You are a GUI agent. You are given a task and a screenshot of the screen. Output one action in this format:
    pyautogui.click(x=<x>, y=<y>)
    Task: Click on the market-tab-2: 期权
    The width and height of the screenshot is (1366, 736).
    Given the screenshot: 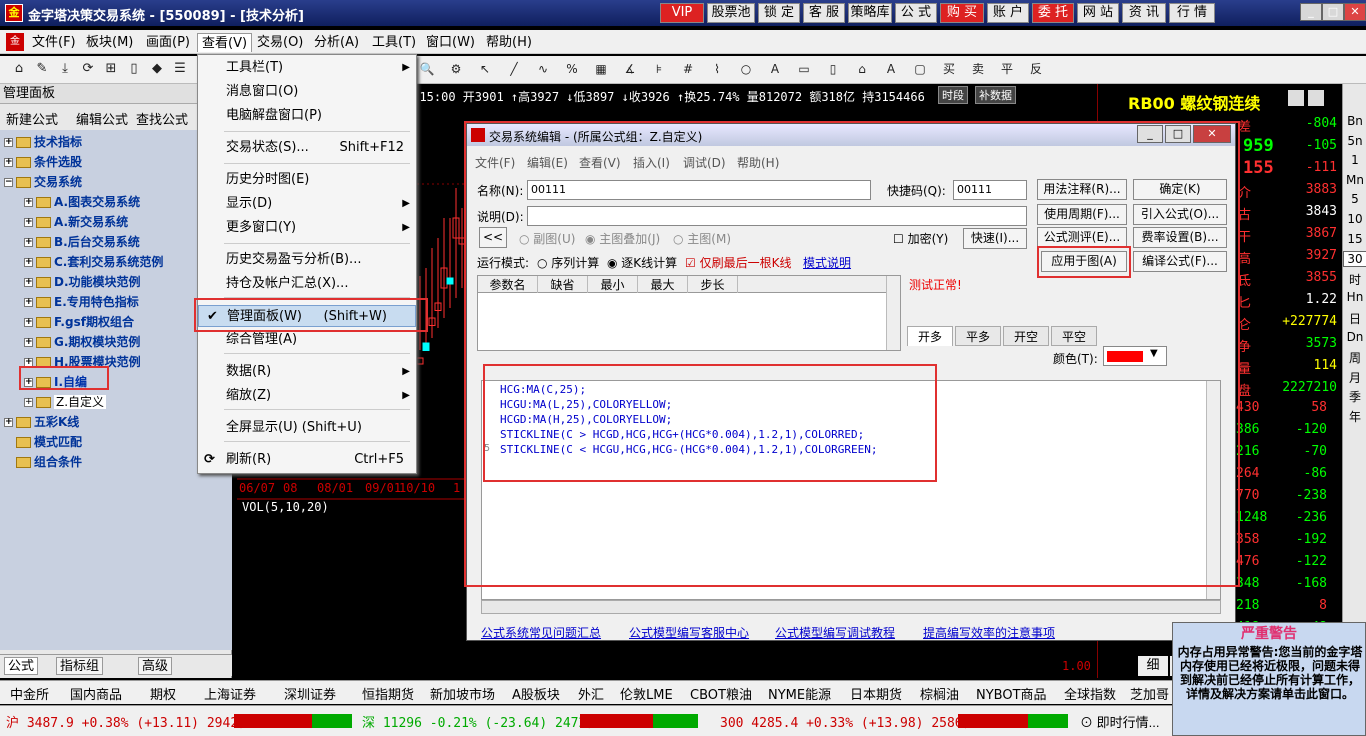 What is the action you would take?
    pyautogui.click(x=163, y=693)
    